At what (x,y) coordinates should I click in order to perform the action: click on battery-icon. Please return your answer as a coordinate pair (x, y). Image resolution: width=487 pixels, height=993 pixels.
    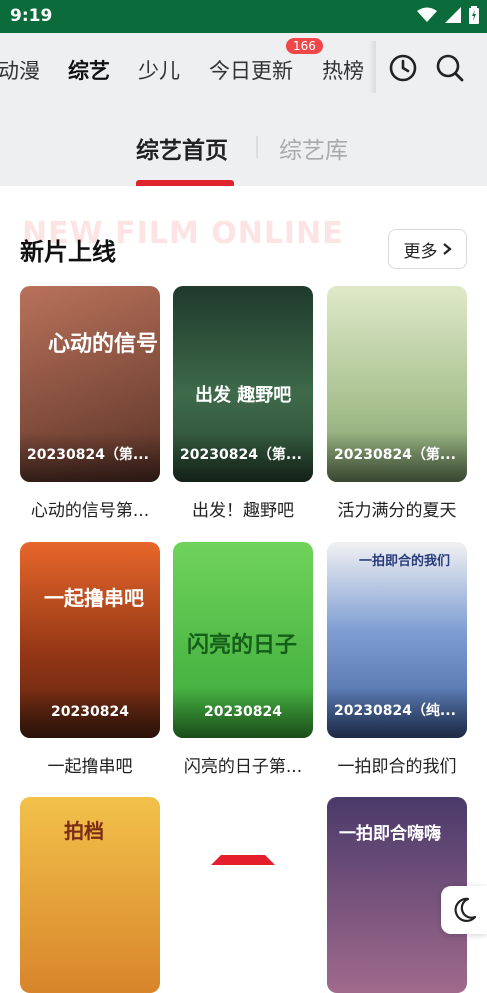
    Looking at the image, I should click on (474, 15).